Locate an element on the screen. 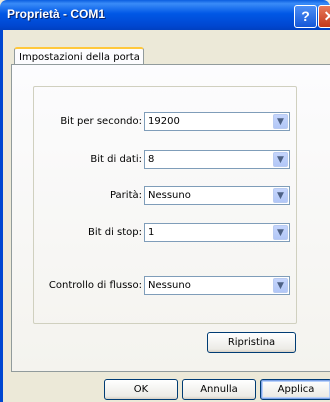  cancel-button: Annulla is located at coordinates (219, 389).